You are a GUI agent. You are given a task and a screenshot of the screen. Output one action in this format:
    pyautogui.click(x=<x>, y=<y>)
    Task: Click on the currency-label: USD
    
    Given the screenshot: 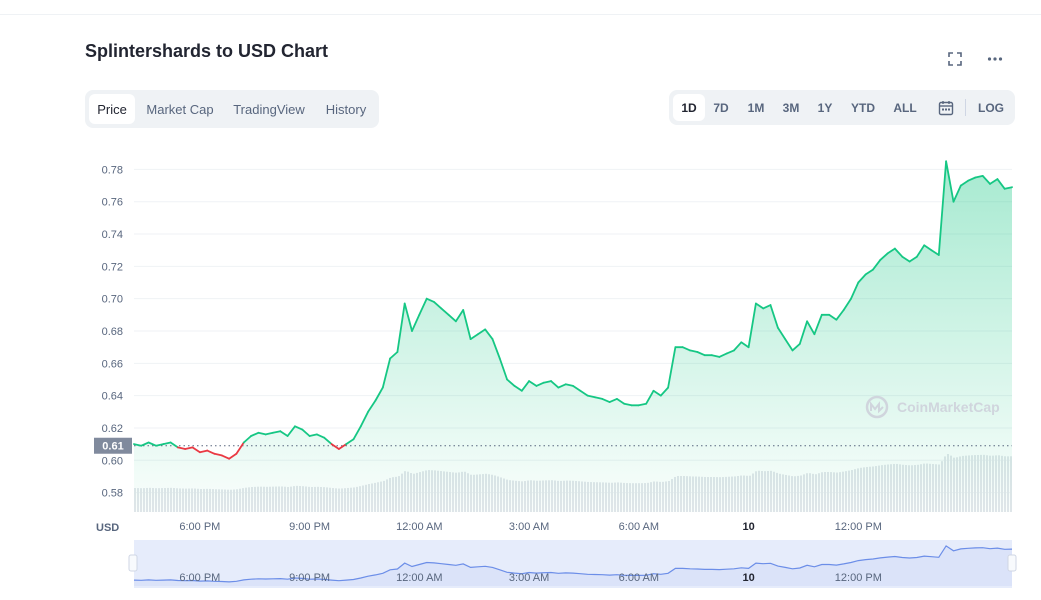 What is the action you would take?
    pyautogui.click(x=107, y=528)
    